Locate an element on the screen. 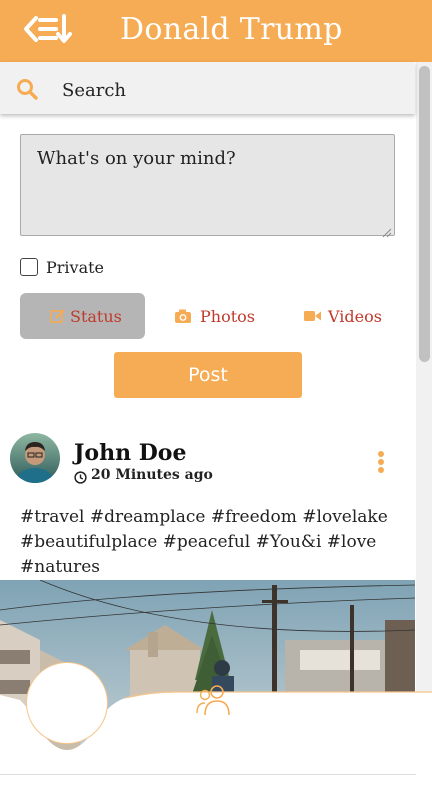 This screenshot has height=800, width=432. video-icon is located at coordinates (312, 317).